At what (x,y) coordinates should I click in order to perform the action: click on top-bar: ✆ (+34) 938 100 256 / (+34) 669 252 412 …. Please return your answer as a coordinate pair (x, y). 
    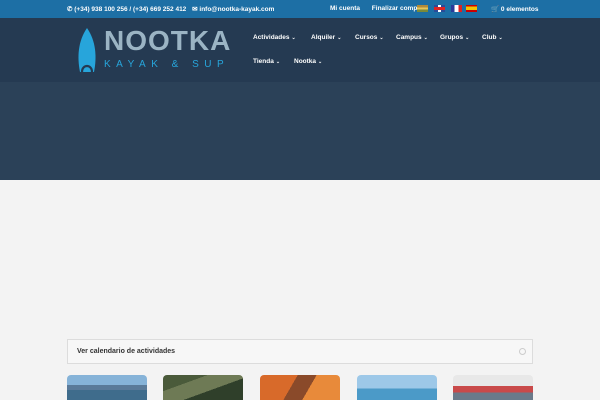
    Looking at the image, I should click on (300, 9).